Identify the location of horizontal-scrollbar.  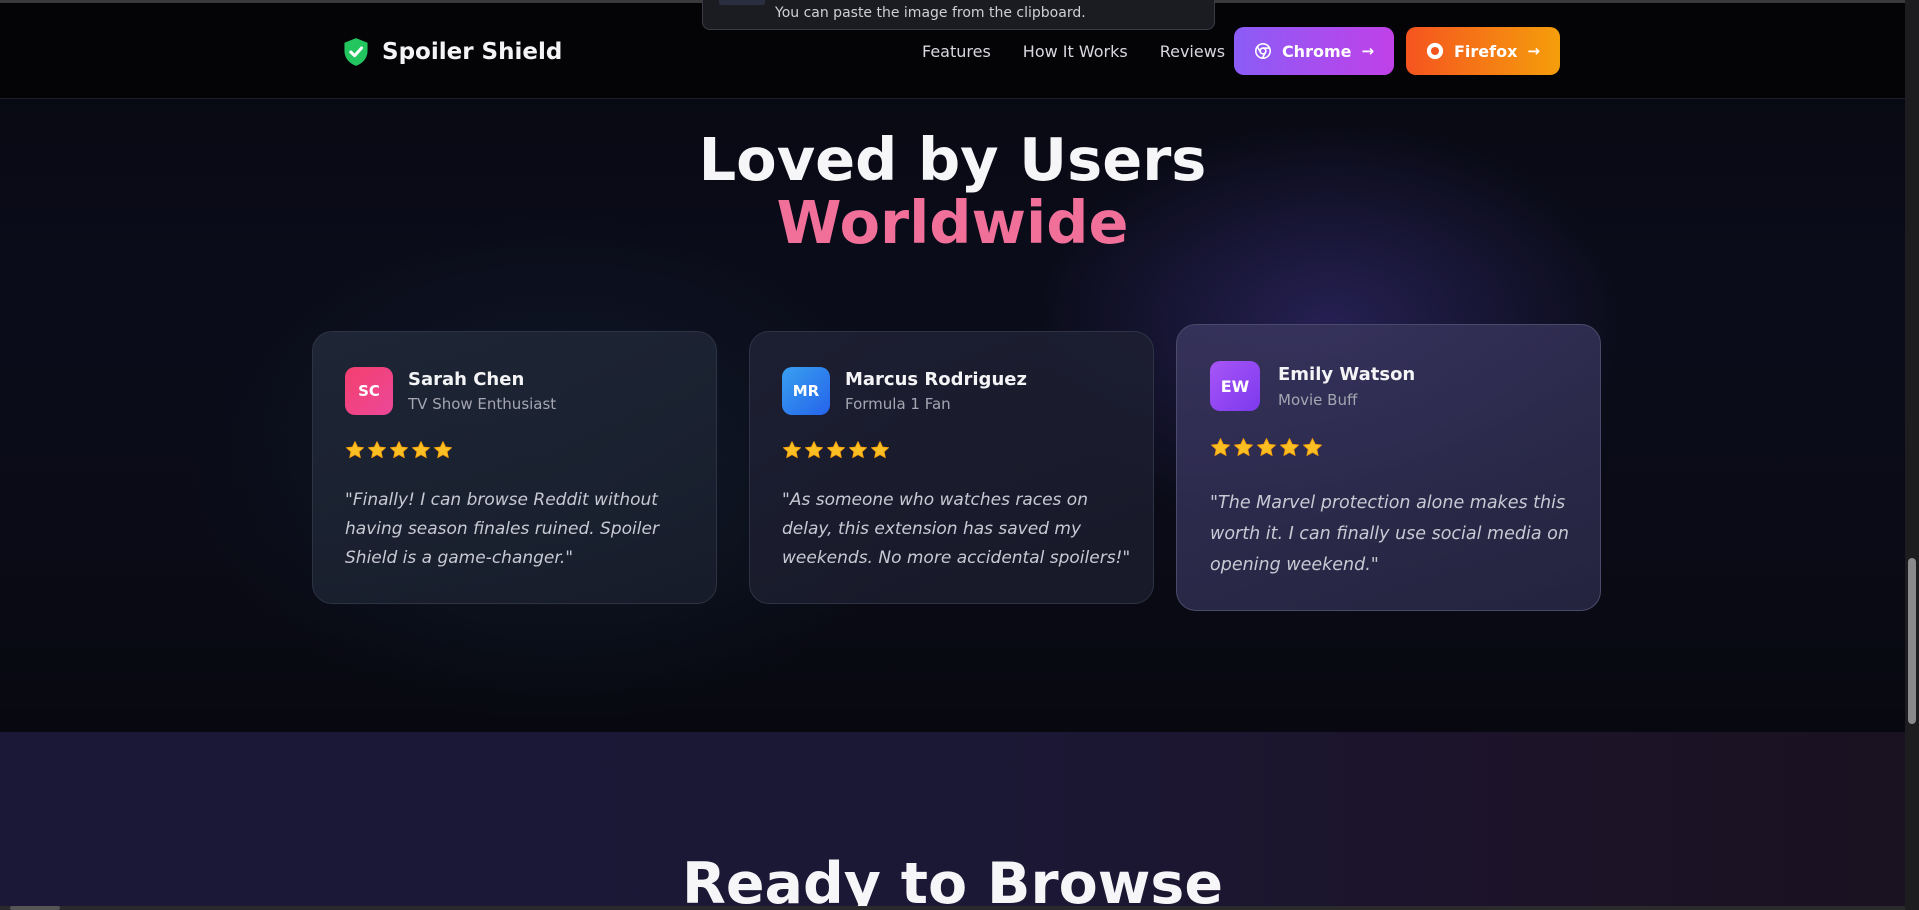
(952, 908).